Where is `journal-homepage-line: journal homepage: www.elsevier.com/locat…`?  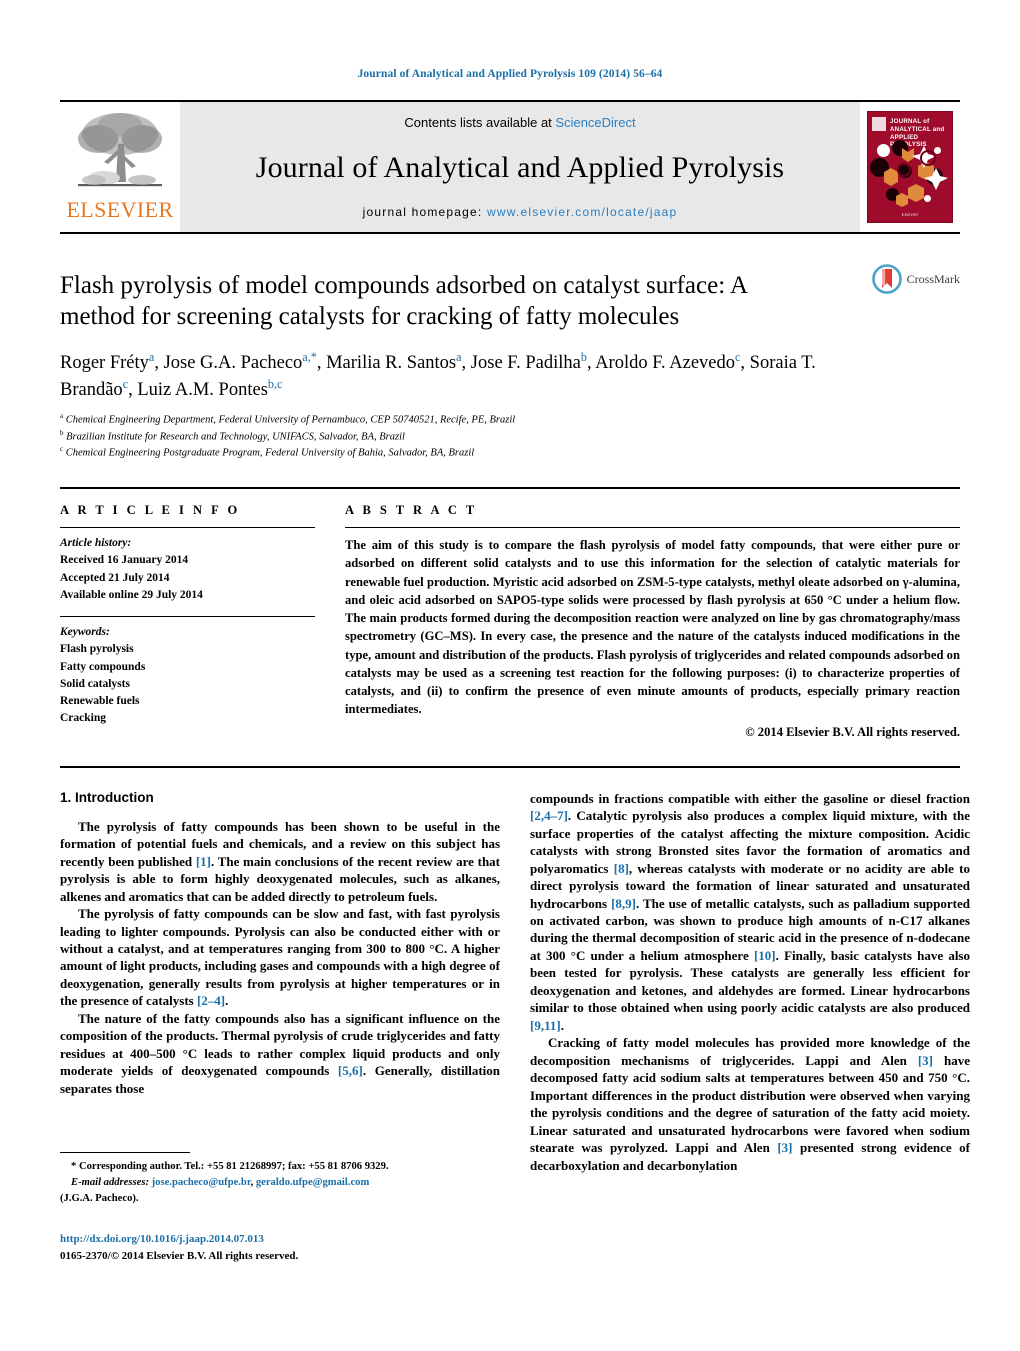 journal-homepage-line: journal homepage: www.elsevier.com/locat… is located at coordinates (520, 212).